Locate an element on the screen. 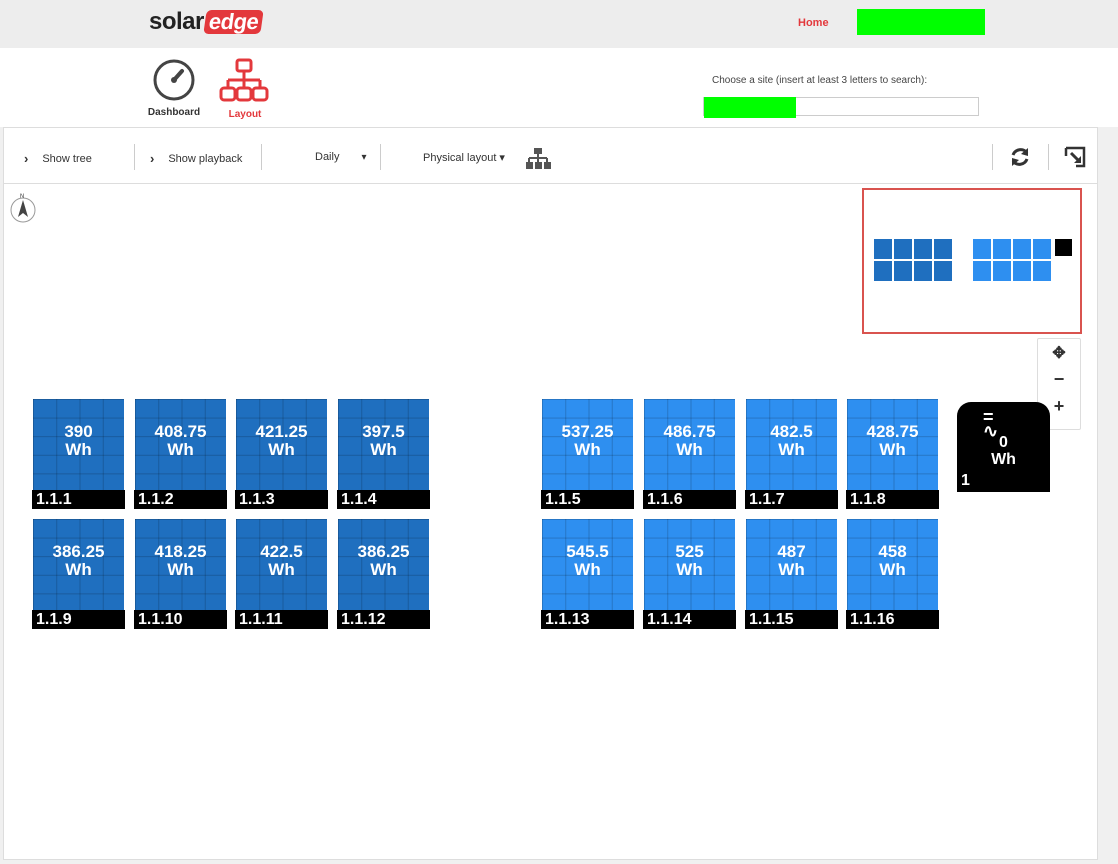 Image resolution: width=1118 pixels, height=864 pixels. panel-id: 1.1.3 is located at coordinates (281, 499).